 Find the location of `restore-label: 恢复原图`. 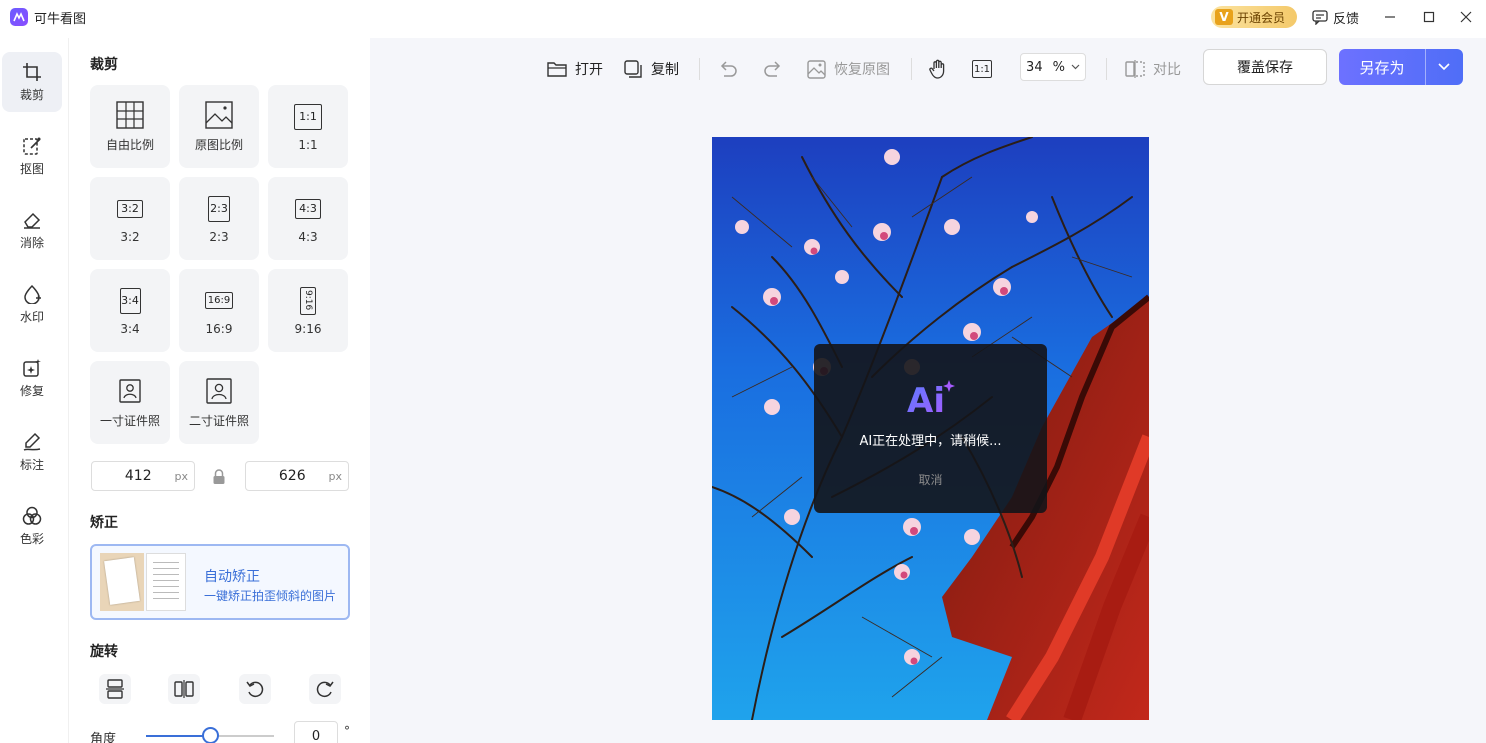

restore-label: 恢复原图 is located at coordinates (862, 70).